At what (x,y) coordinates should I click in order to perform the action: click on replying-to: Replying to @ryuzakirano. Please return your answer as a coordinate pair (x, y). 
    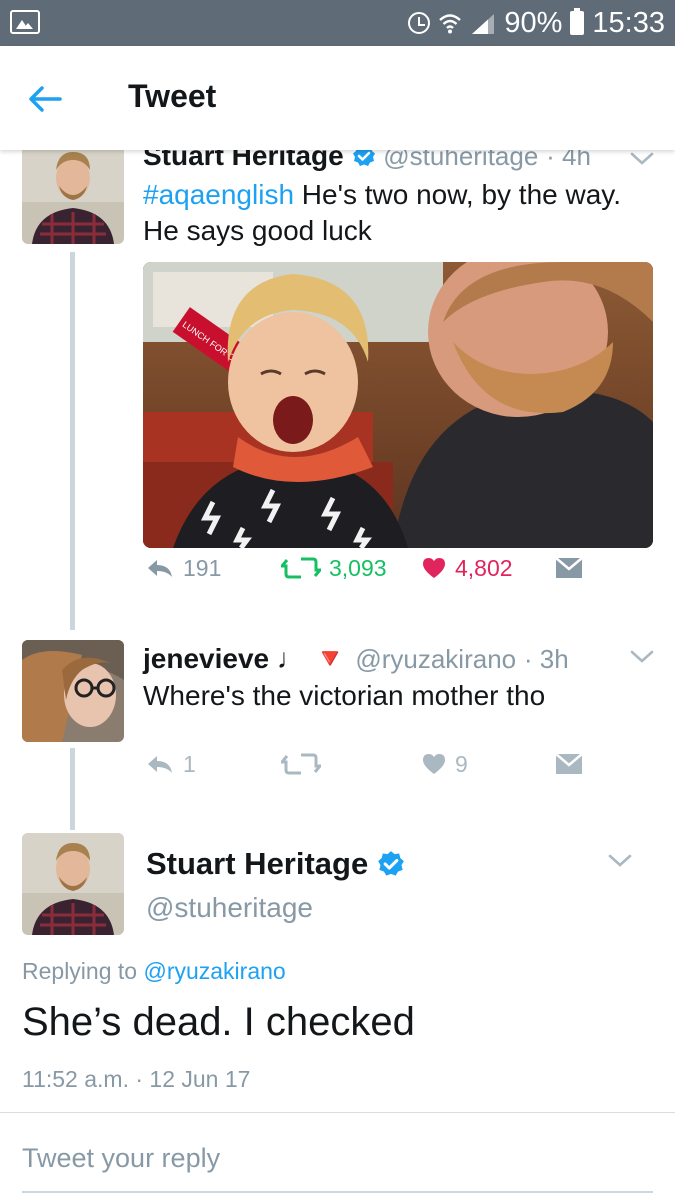
    Looking at the image, I should click on (154, 971).